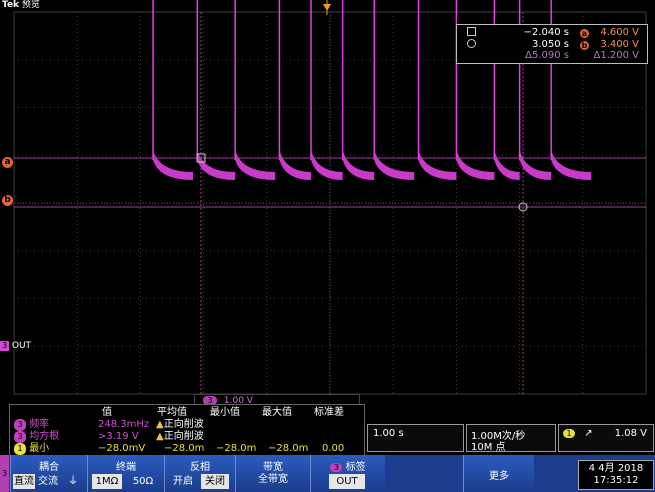 This screenshot has width=655, height=492. I want to click on meas-row-rms: 3 均方根, so click(36, 437).